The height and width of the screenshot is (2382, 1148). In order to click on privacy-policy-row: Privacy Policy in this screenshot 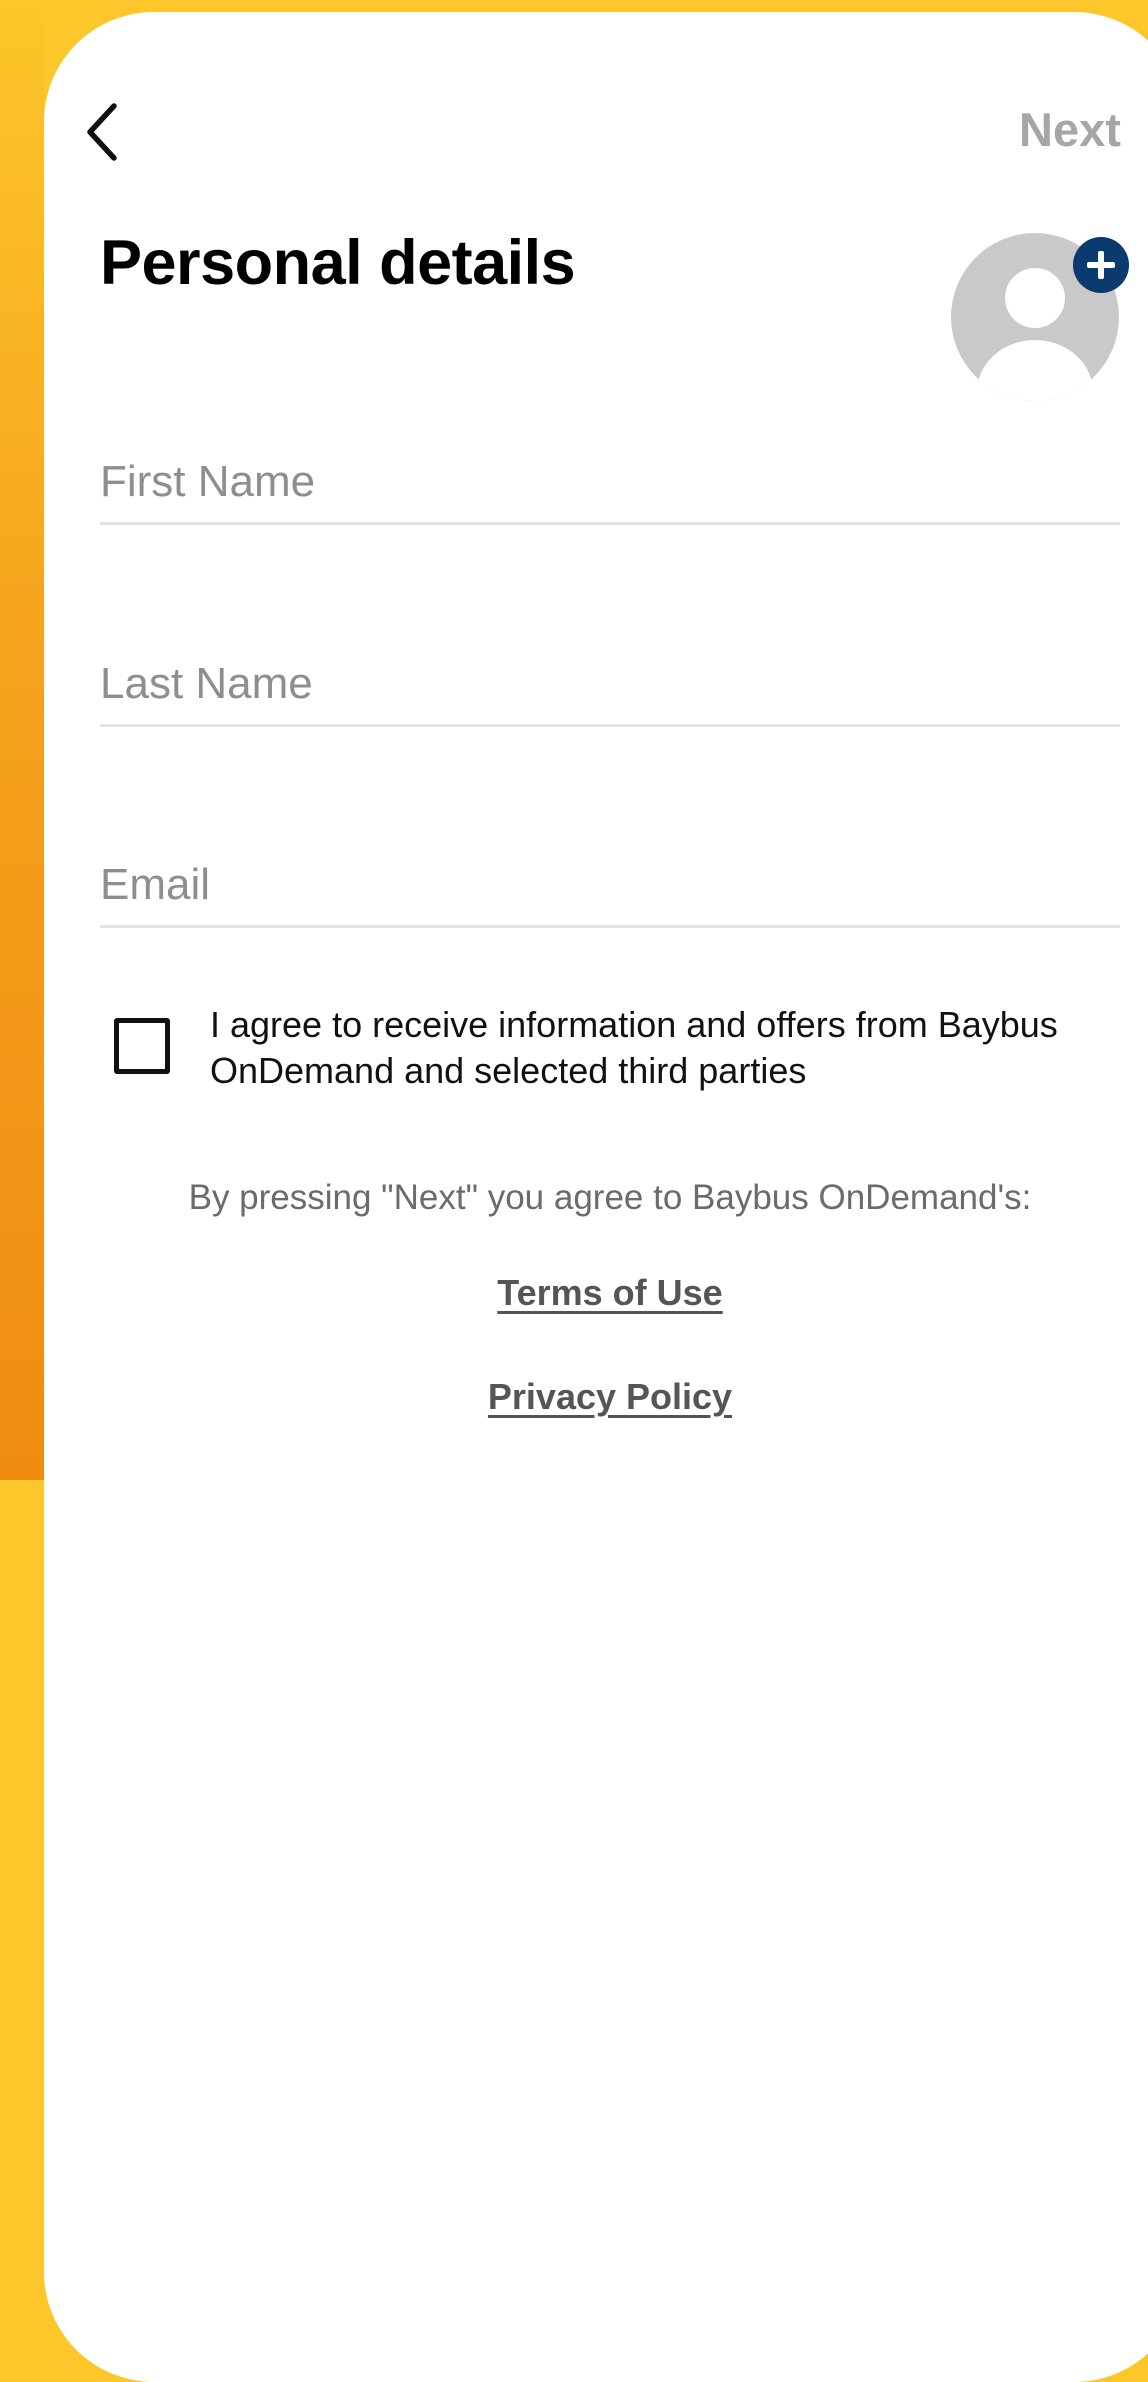, I will do `click(596, 1397)`.